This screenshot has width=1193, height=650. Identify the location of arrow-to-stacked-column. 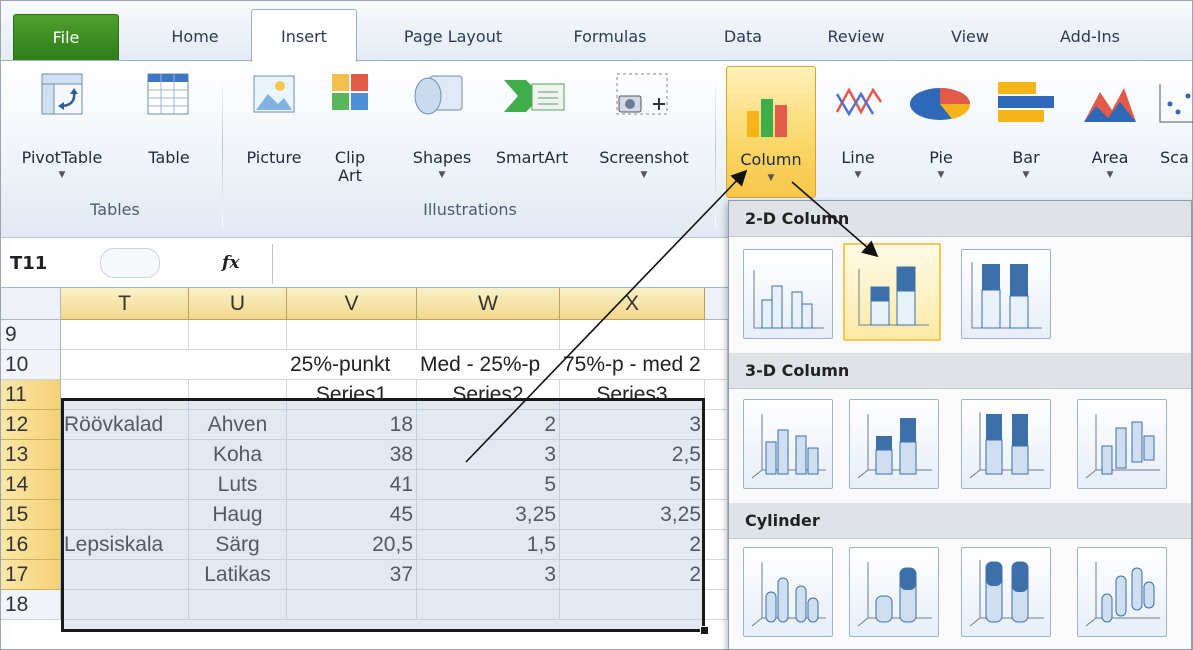
(835, 219).